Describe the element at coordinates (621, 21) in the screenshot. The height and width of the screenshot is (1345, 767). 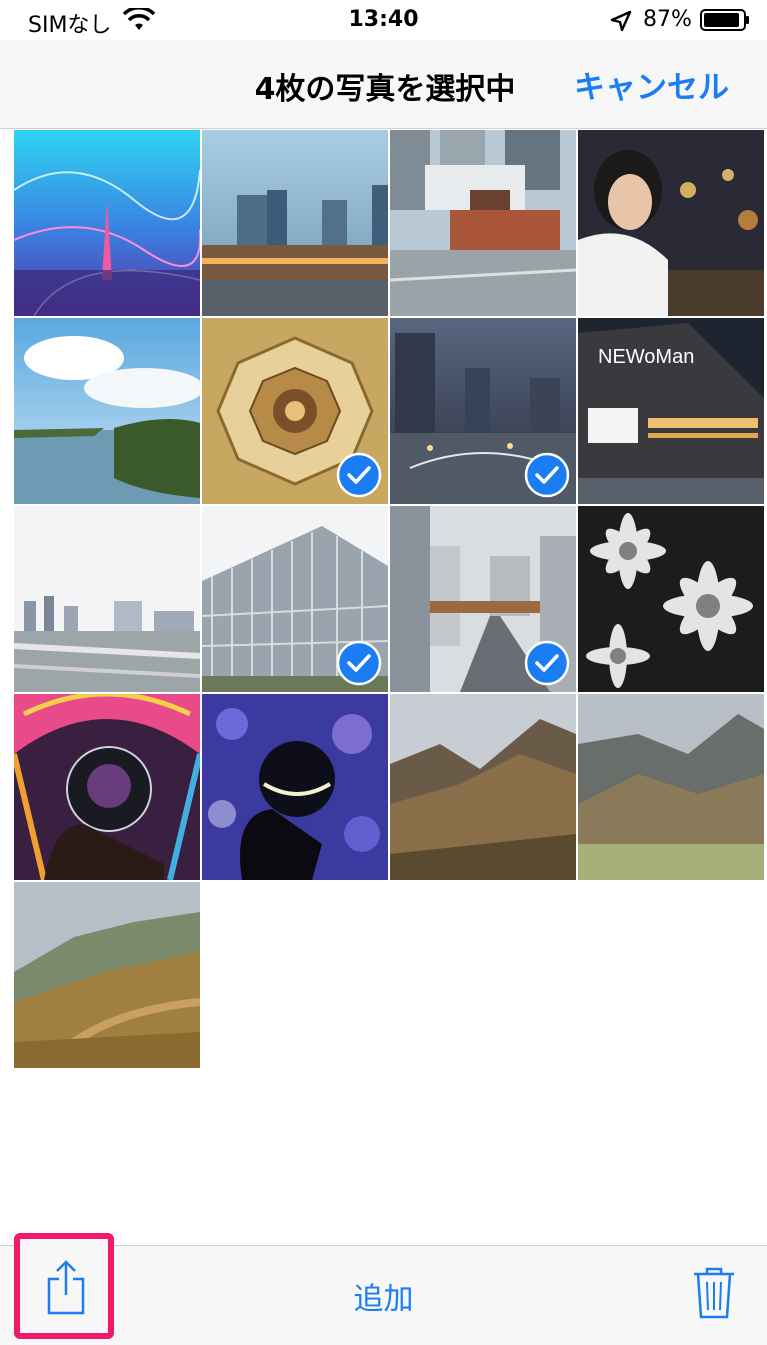
I see `location-arrow-icon` at that location.